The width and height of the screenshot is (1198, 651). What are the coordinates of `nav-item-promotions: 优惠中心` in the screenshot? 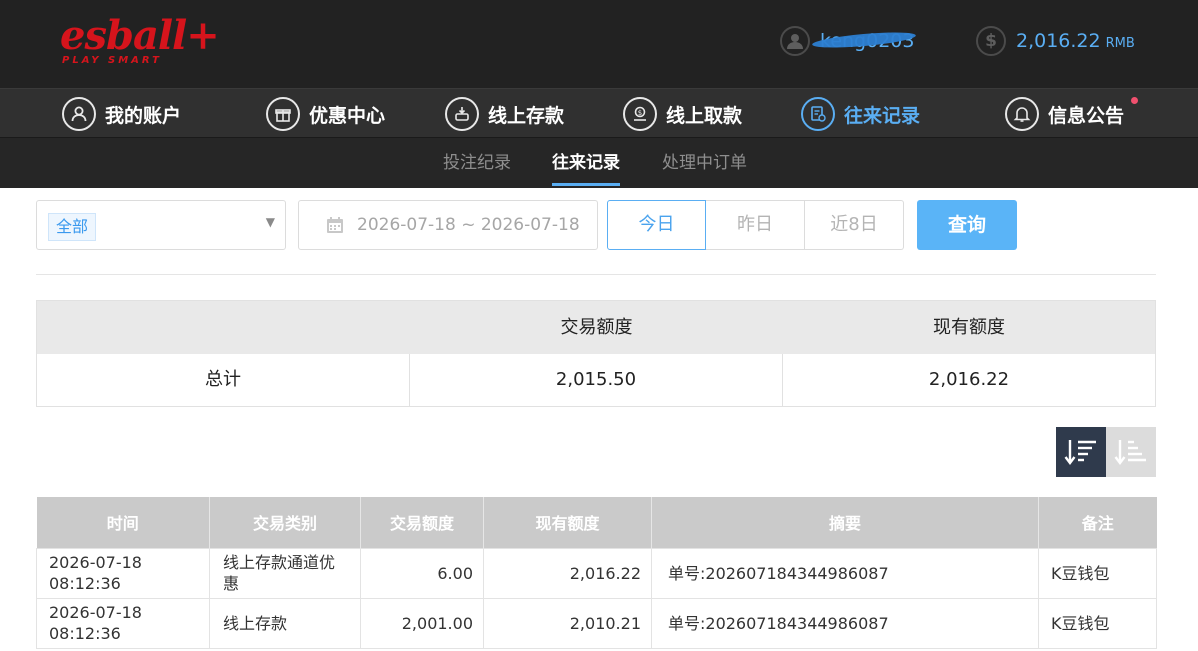 It's located at (325, 114).